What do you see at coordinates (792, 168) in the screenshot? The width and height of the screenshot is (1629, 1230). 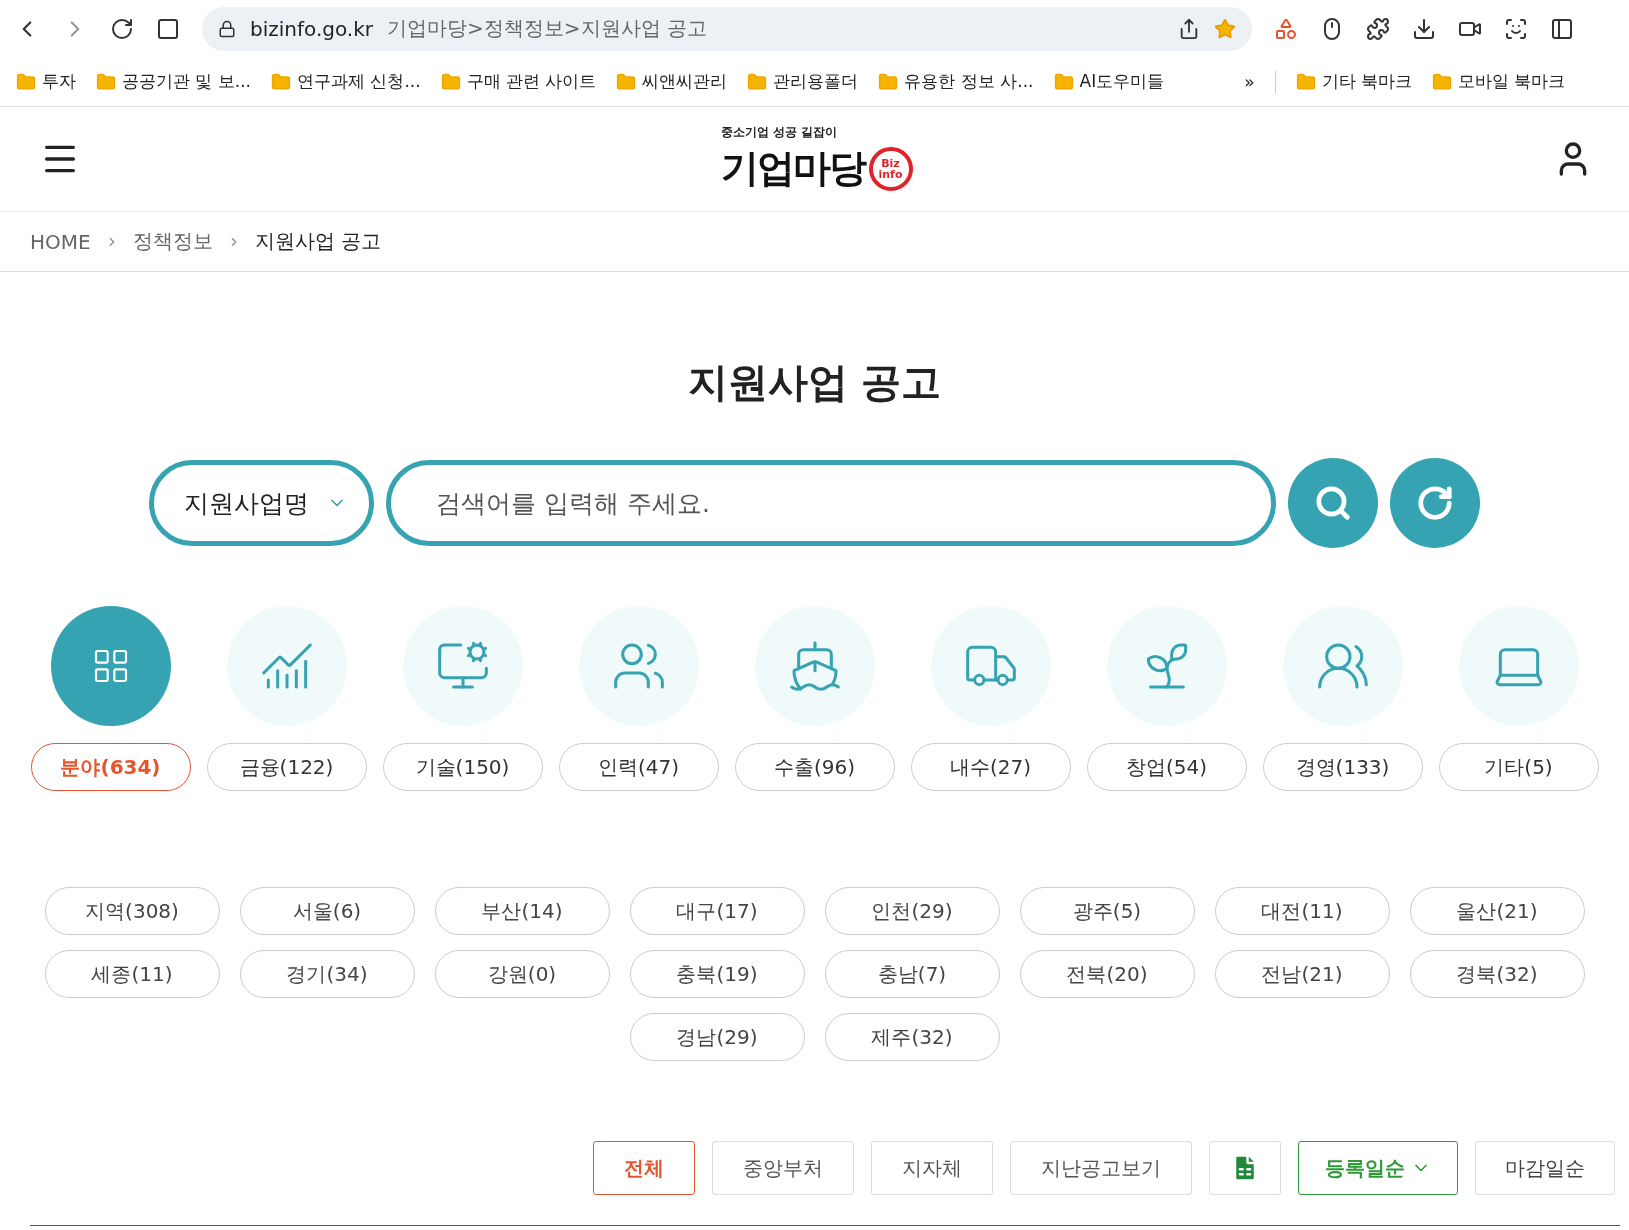 I see `logo-text: 기업마당` at bounding box center [792, 168].